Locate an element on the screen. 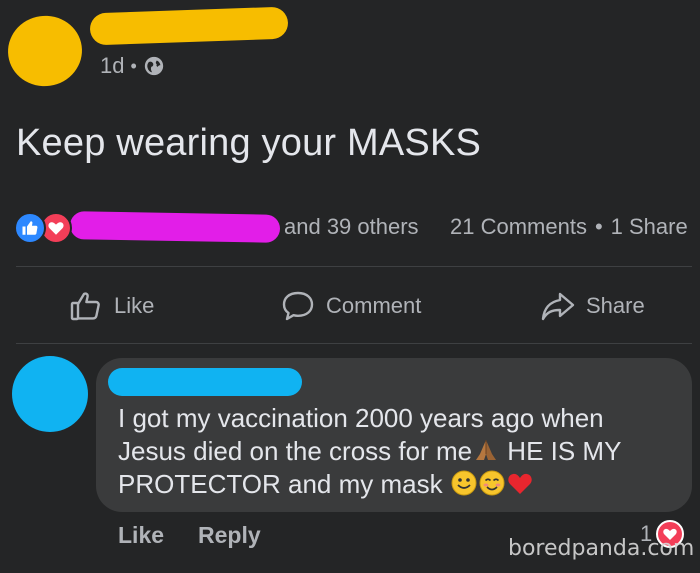  comment-button: Comment is located at coordinates (350, 306).